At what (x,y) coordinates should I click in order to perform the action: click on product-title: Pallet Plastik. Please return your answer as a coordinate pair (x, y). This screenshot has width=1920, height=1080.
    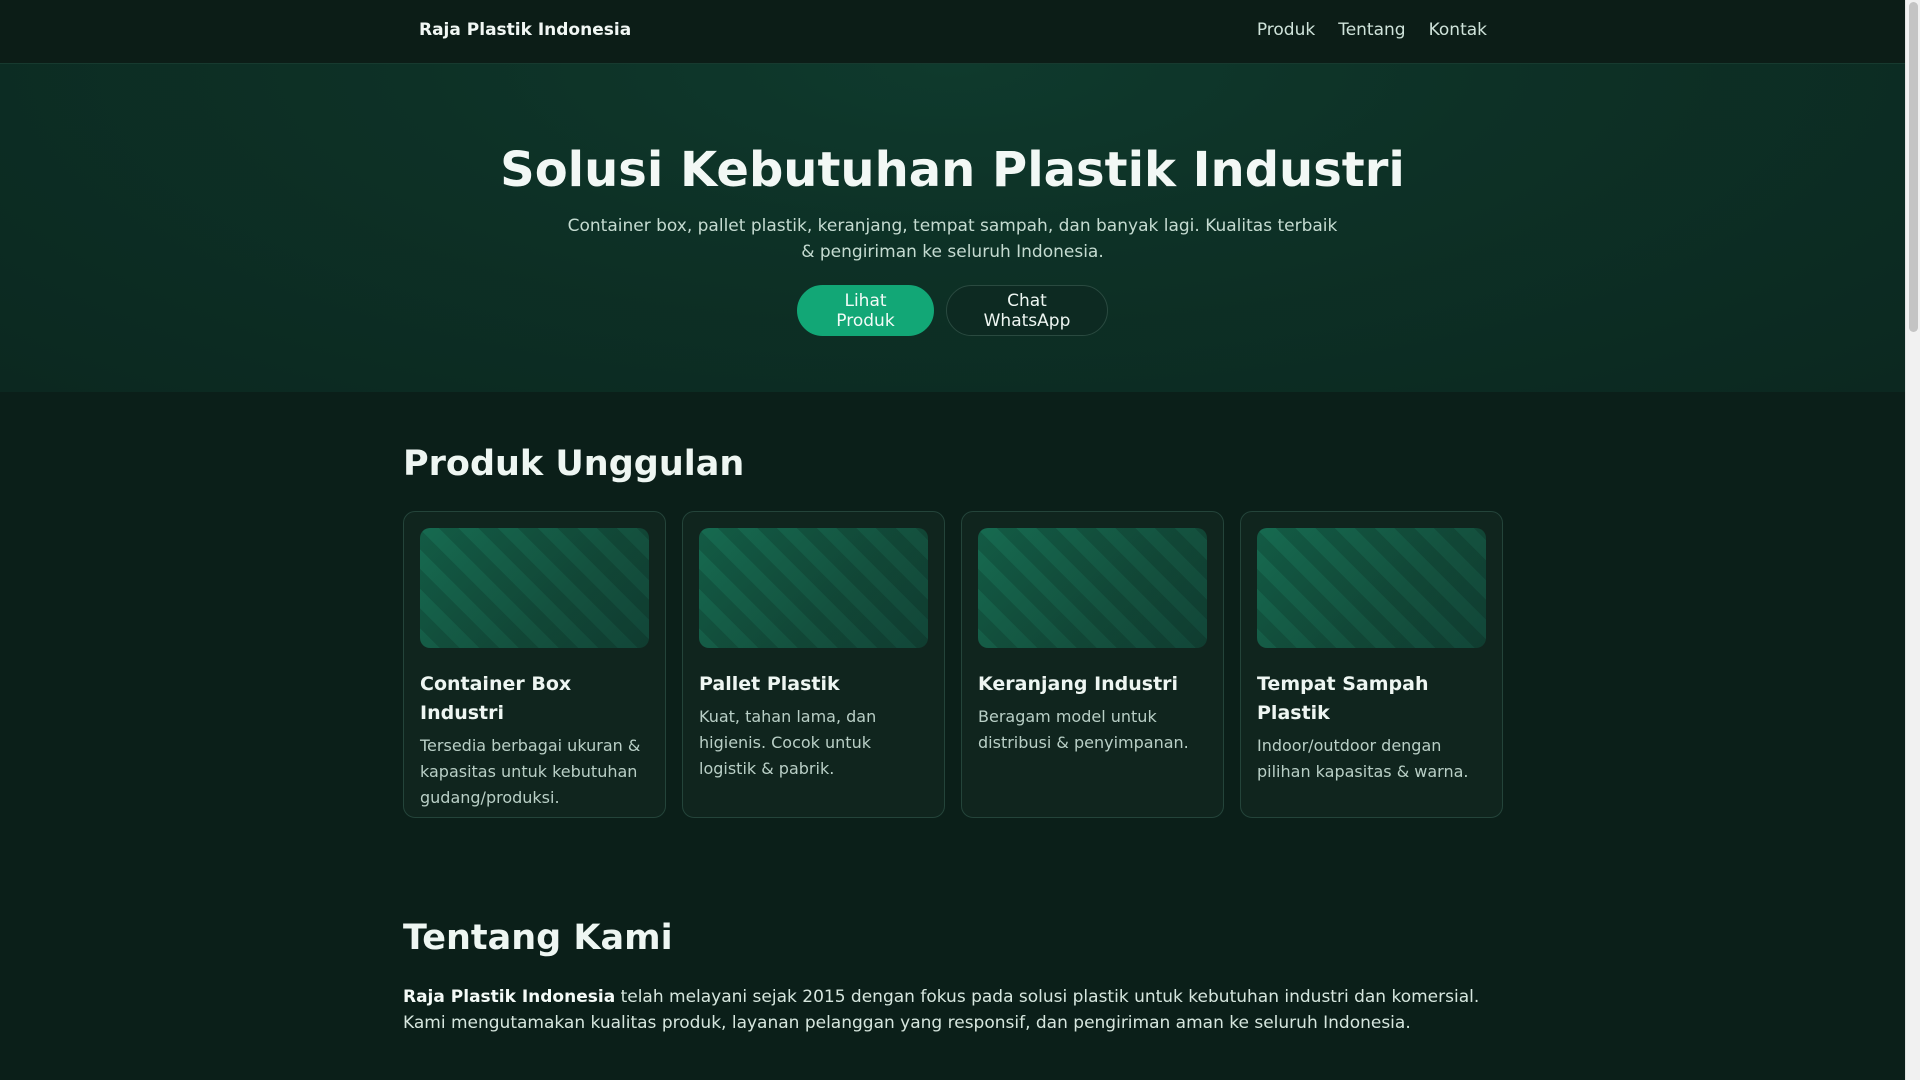
    Looking at the image, I should click on (769, 684).